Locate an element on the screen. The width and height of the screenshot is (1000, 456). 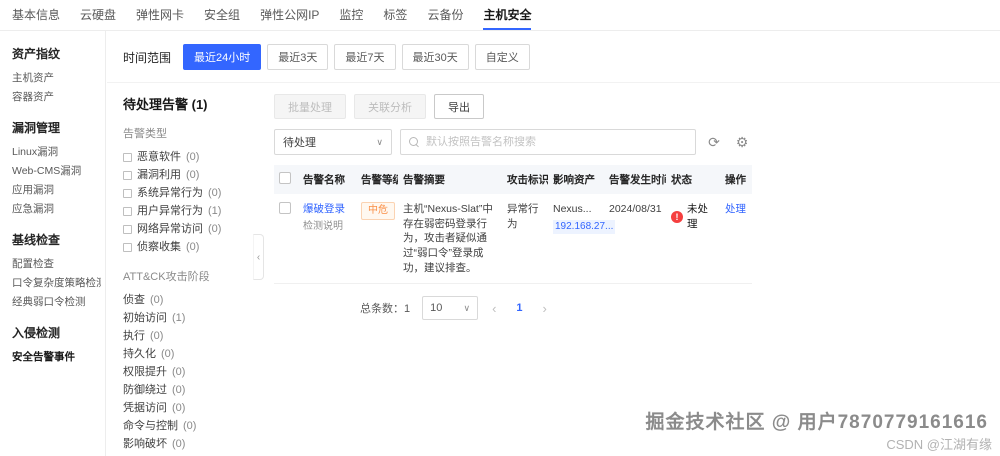
next-page-button: › is located at coordinates (544, 308).